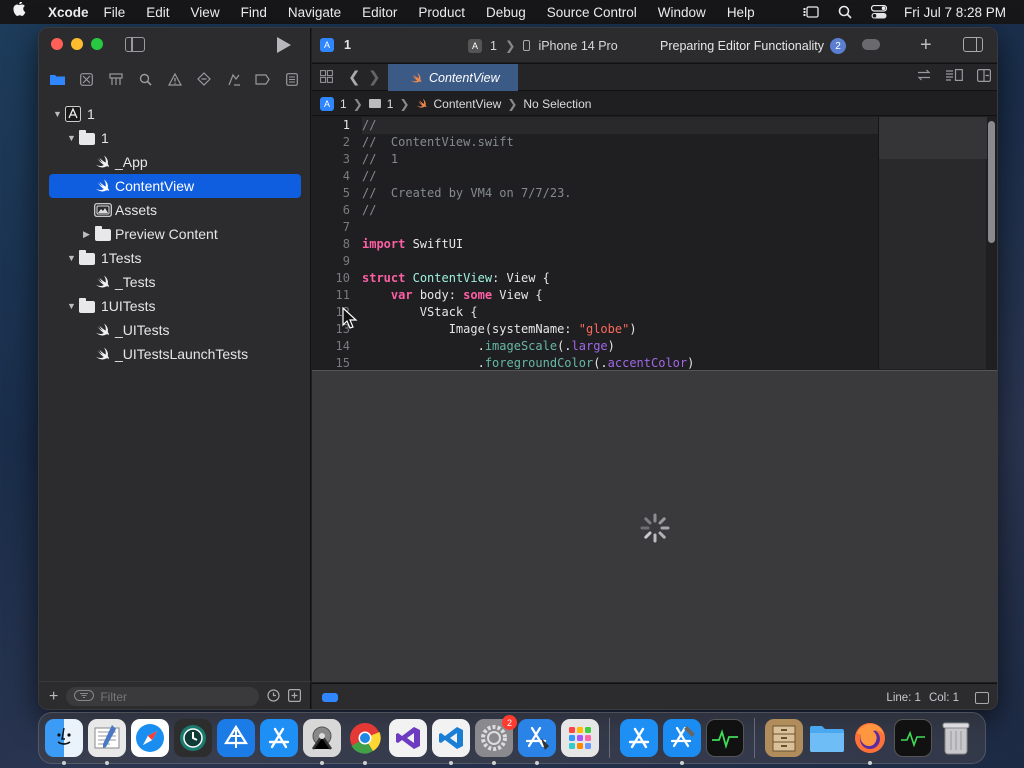 This screenshot has width=1024, height=768. What do you see at coordinates (441, 12) in the screenshot?
I see `menu-product: Product` at bounding box center [441, 12].